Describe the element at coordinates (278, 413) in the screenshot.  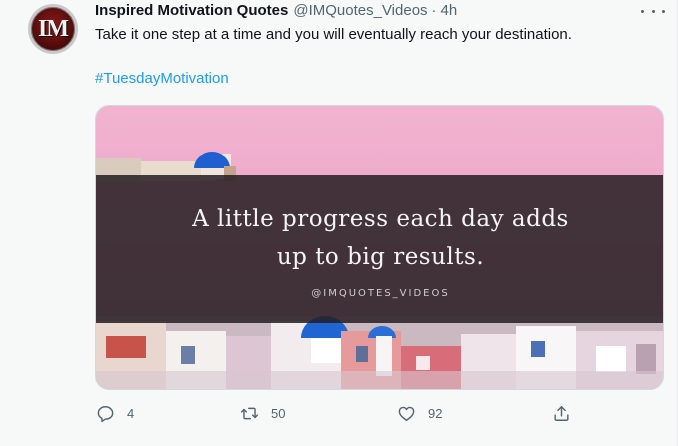
I see `retweet-count: 50` at that location.